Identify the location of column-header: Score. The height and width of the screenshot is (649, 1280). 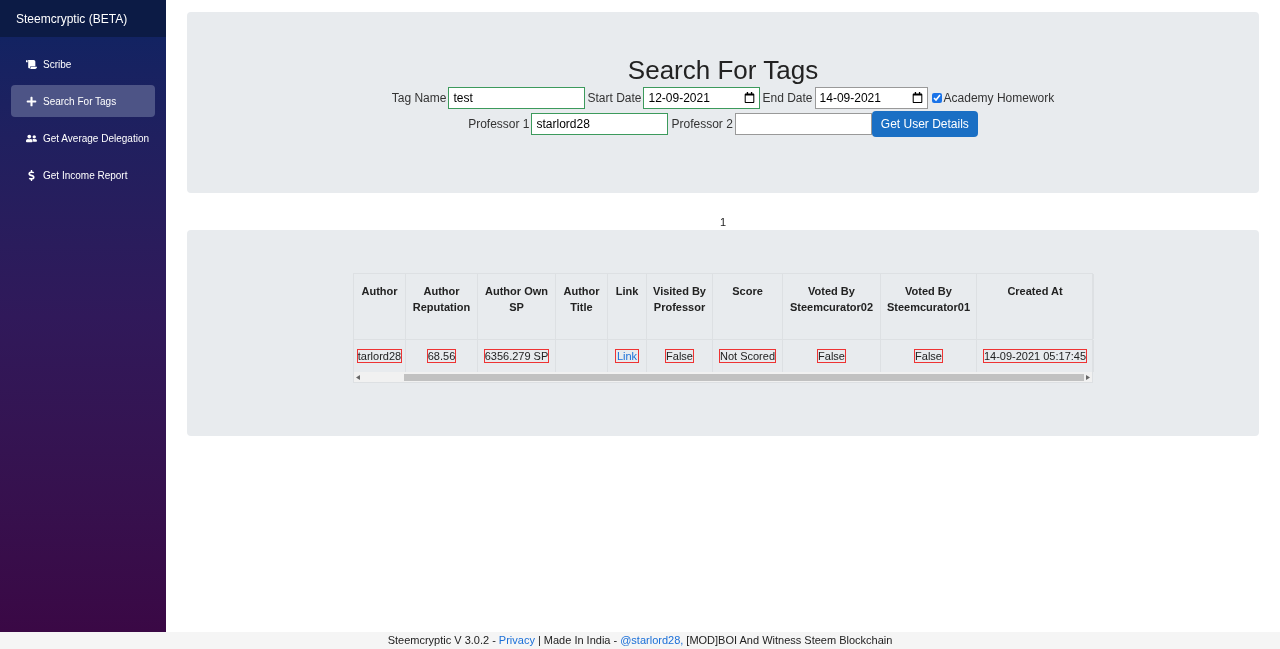
(748, 306).